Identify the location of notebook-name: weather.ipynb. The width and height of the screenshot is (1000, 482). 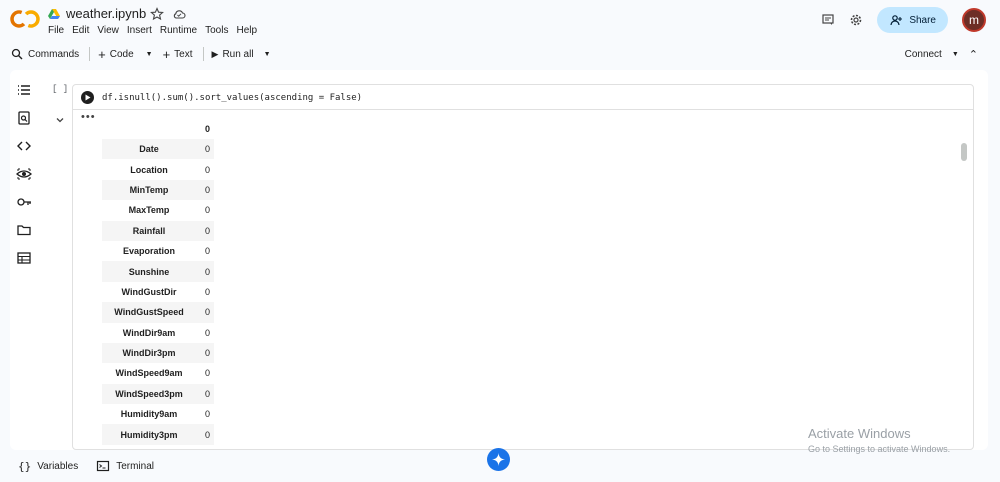
(106, 13).